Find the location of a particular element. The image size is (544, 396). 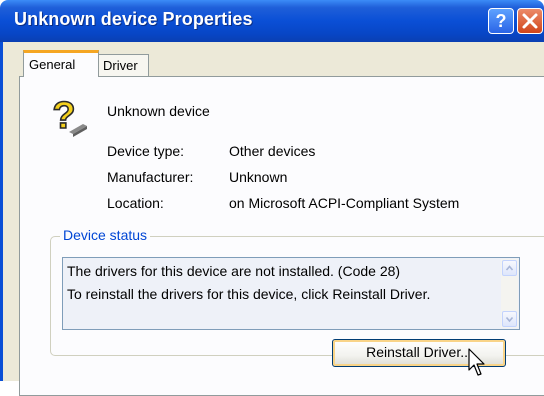

location-label: Location: is located at coordinates (135, 203).